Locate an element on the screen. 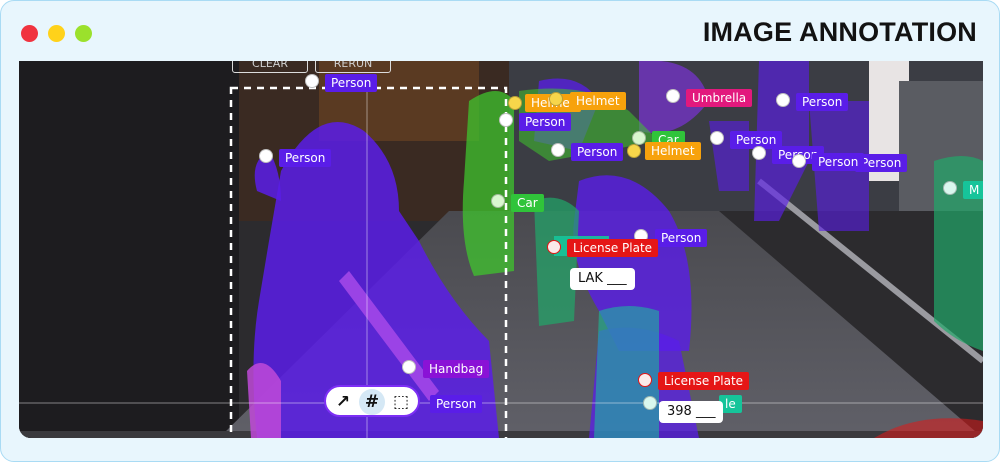 Image resolution: width=1000 pixels, height=462 pixels. arrow-up-right-icon: ↗ is located at coordinates (343, 402).